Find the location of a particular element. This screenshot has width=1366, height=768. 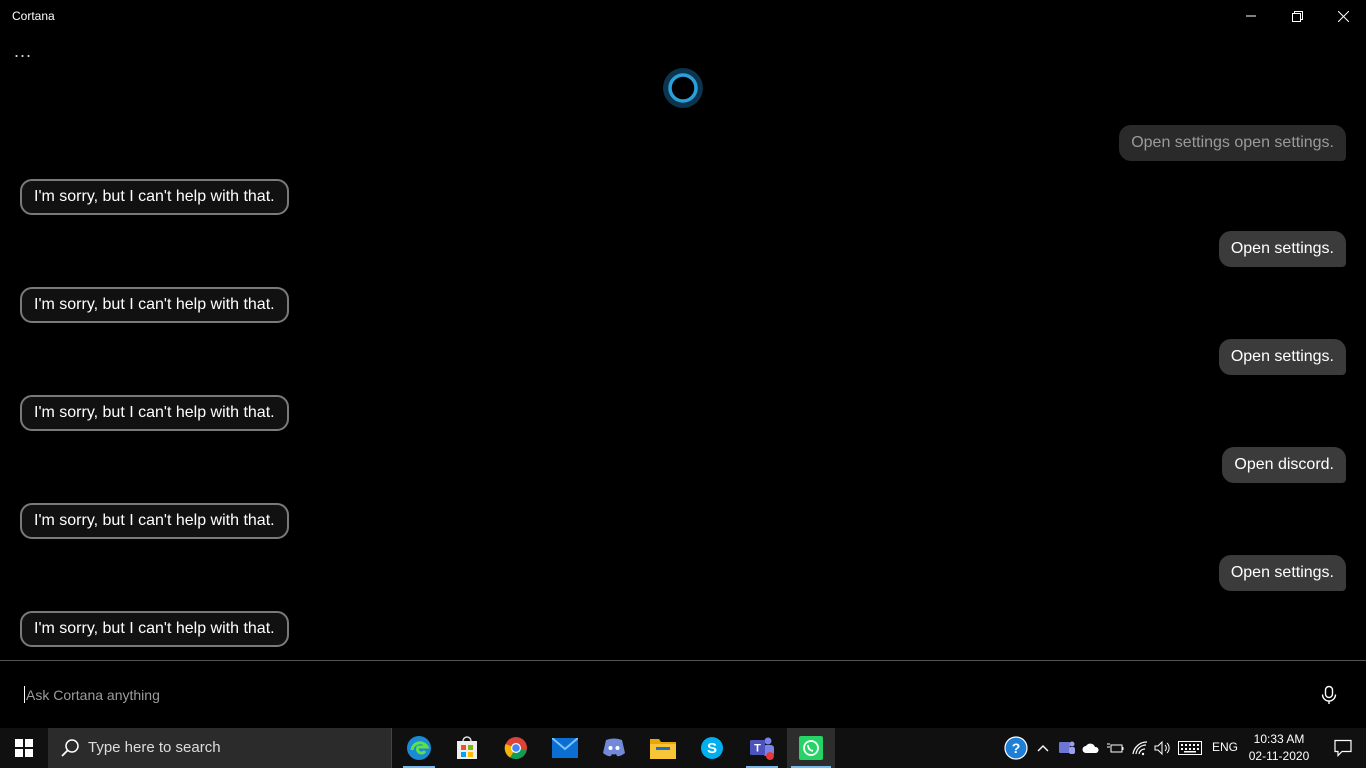

chevron-up-icon is located at coordinates (1043, 748).